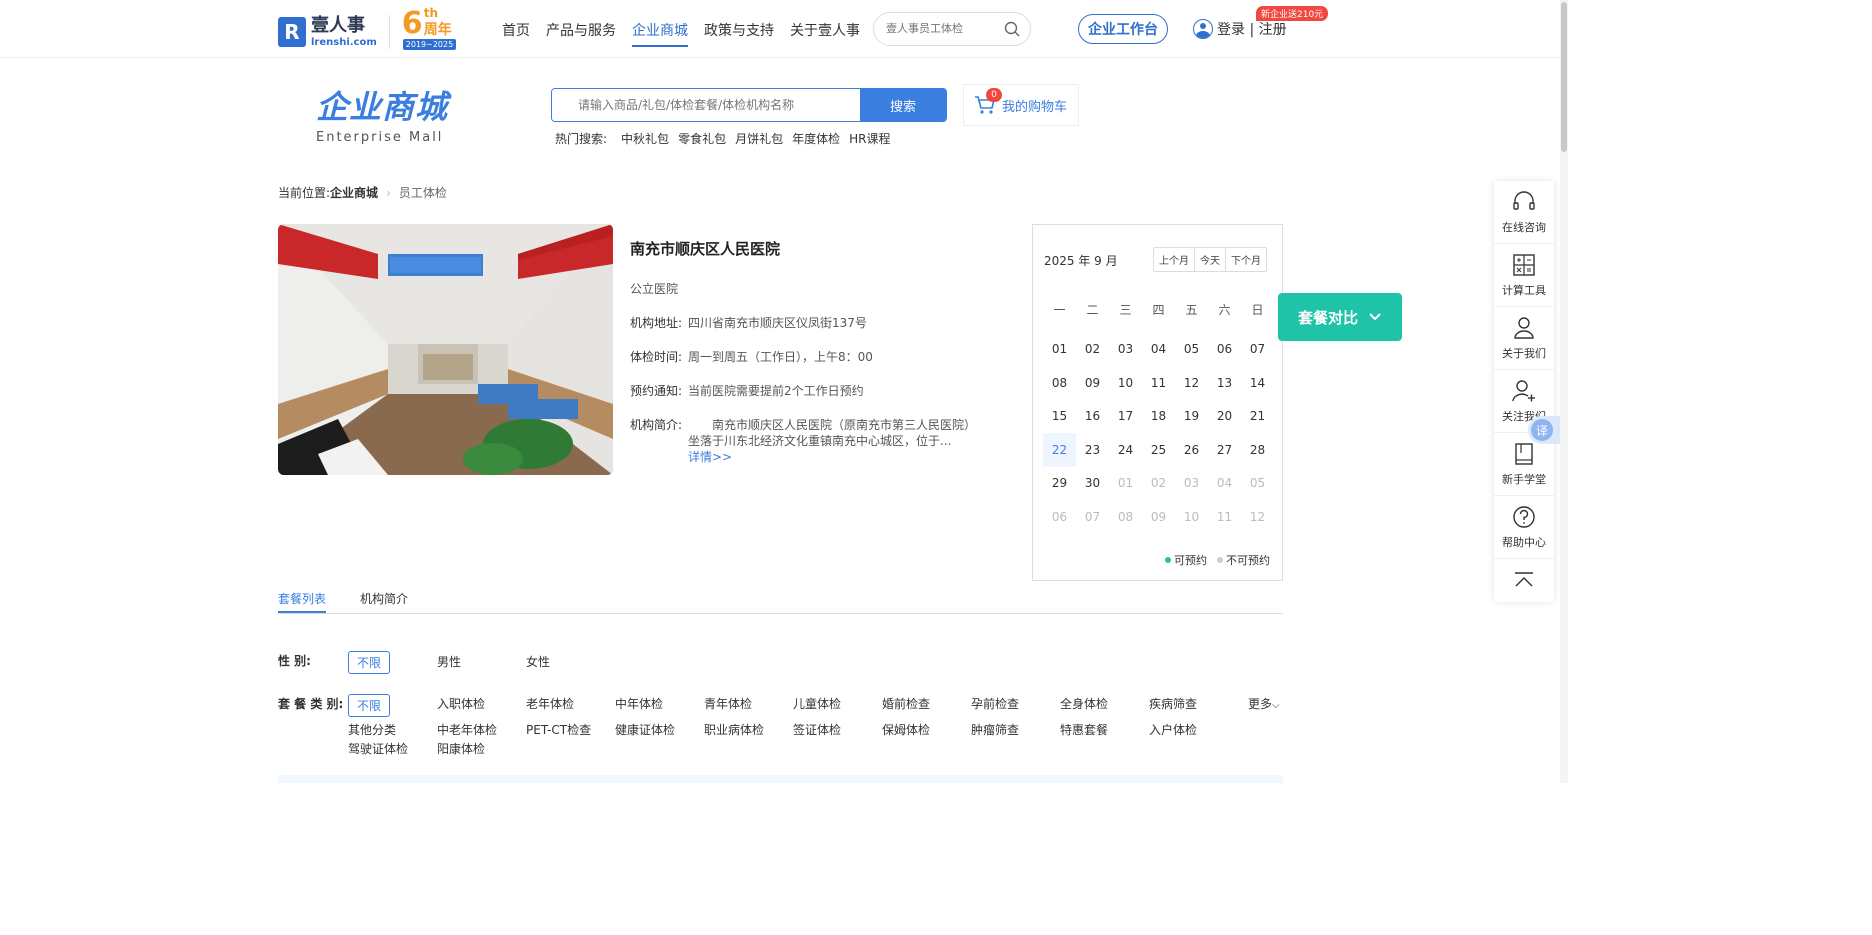 This screenshot has width=1872, height=935. I want to click on login-register-label: 登录 | 注册, so click(1252, 29).